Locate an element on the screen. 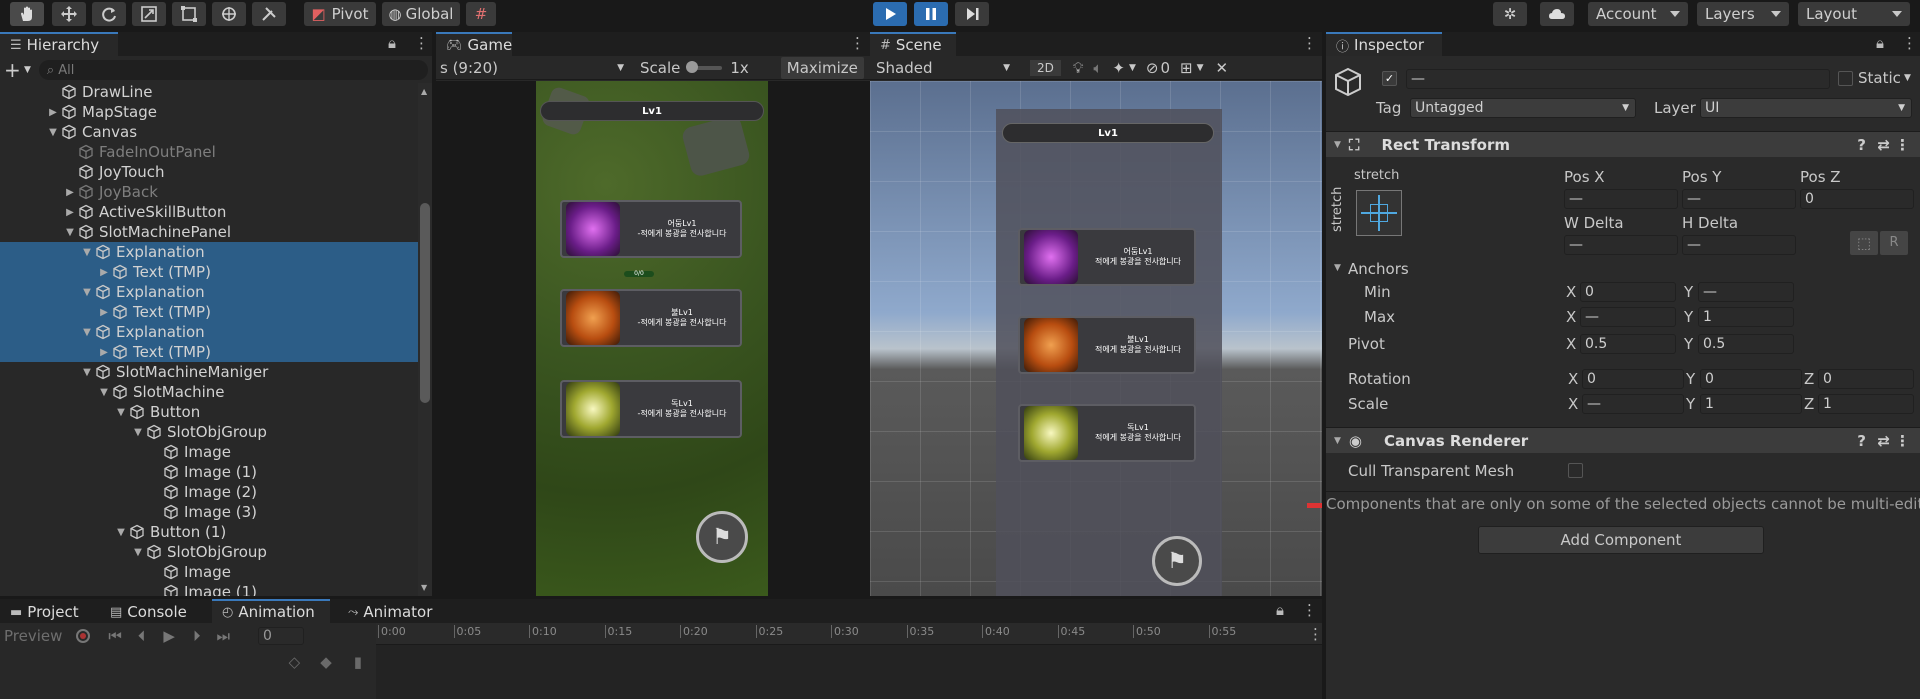 This screenshot has width=1920, height=699. canvas-renderer-header: ▼ ◉ Canvas Renderer ? ⇄ ⋮ is located at coordinates (1623, 440).